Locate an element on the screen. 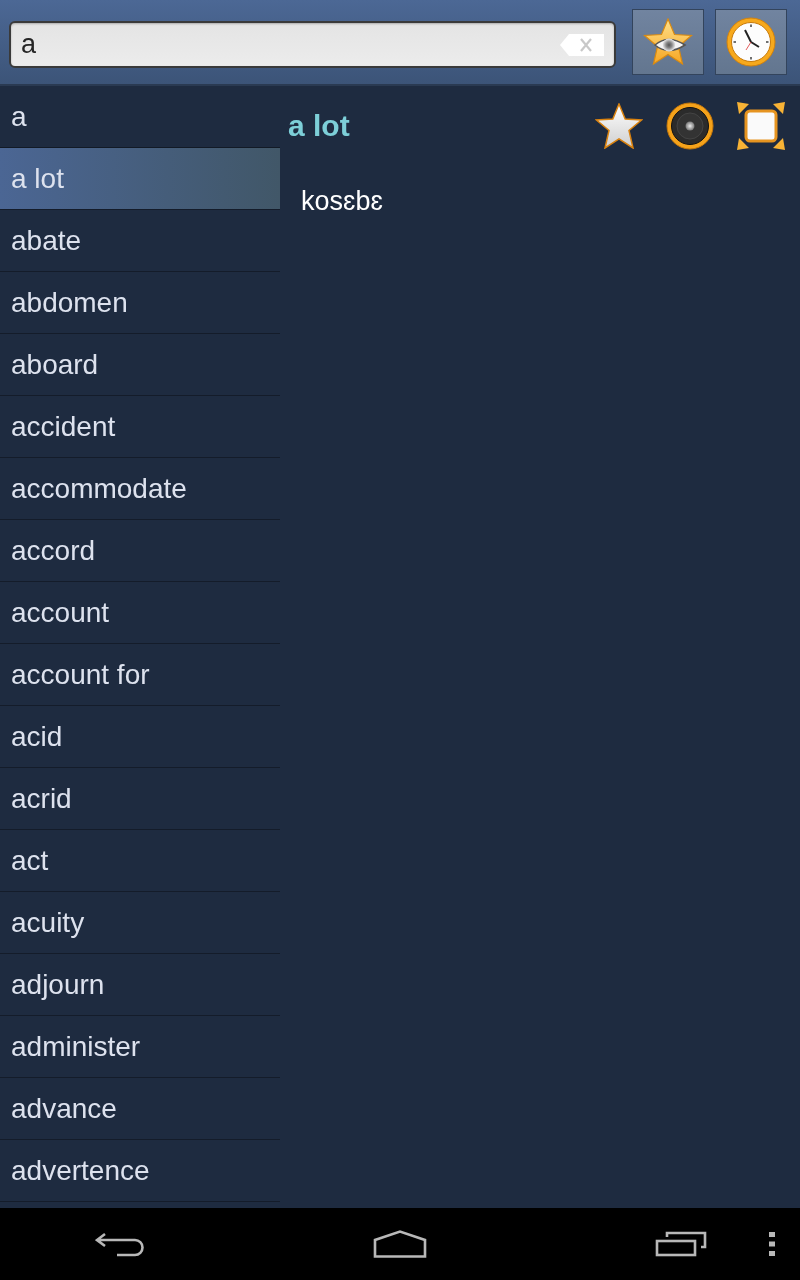  word-list-item: accommodate is located at coordinates (140, 489).